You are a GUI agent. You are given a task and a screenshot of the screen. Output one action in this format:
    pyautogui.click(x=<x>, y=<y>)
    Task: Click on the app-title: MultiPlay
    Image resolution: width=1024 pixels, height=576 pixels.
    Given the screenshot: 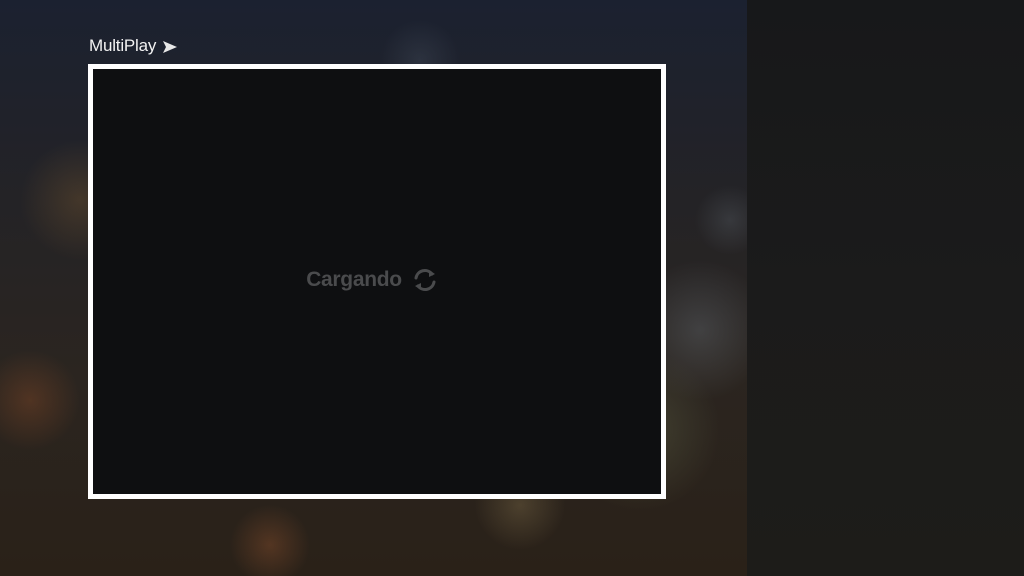 What is the action you would take?
    pyautogui.click(x=123, y=45)
    